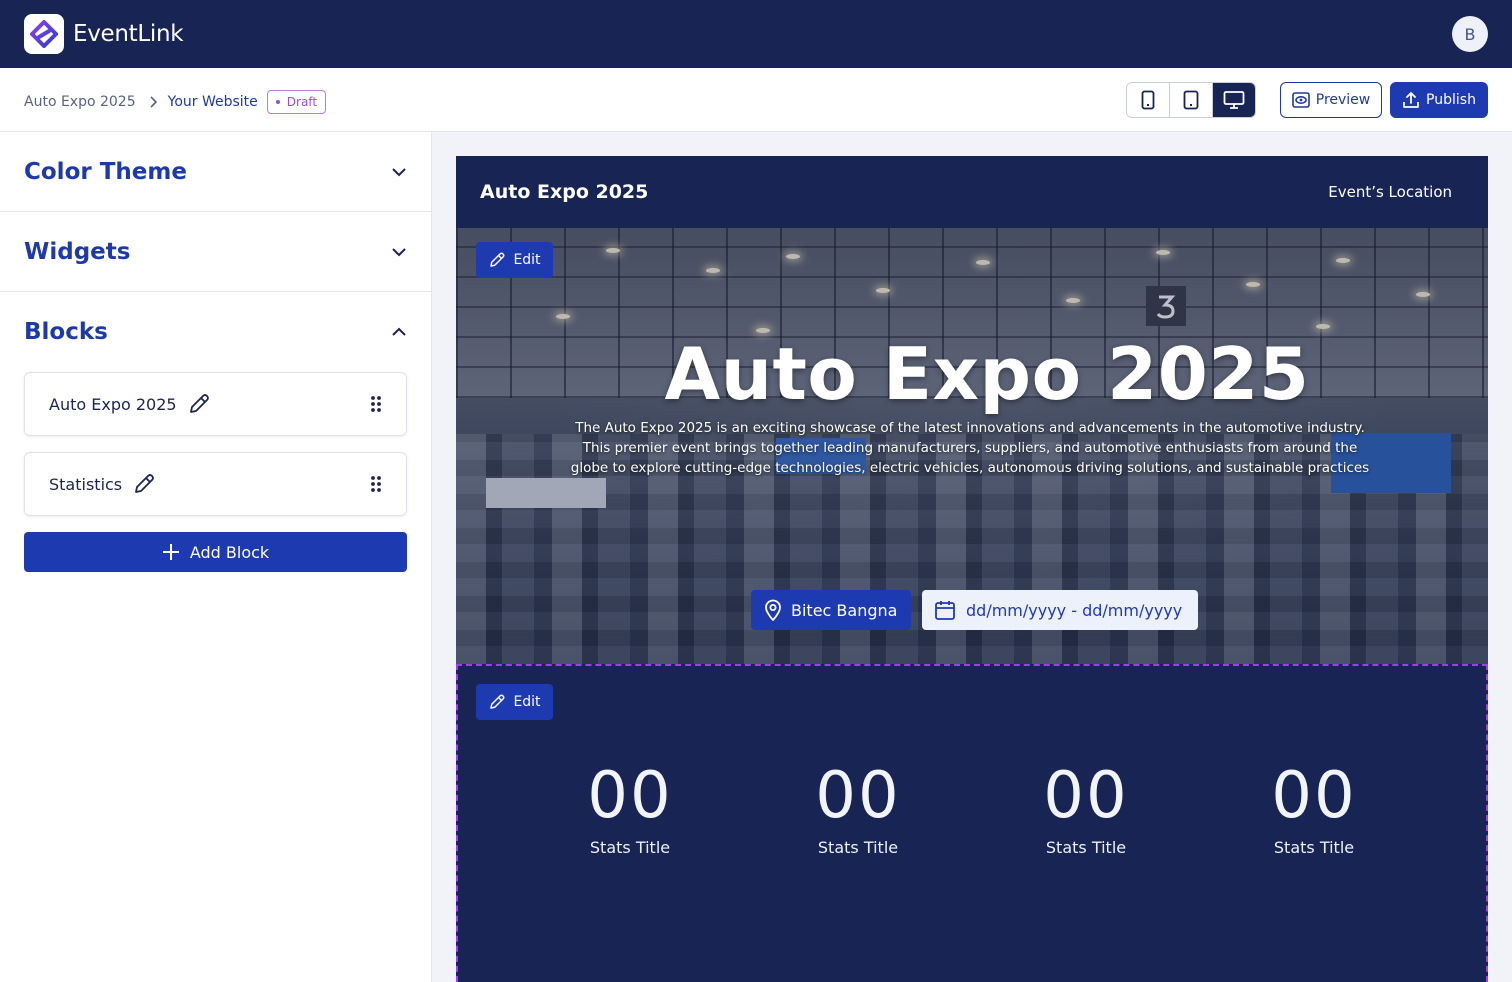  What do you see at coordinates (302, 102) in the screenshot?
I see `status-label: Draft` at bounding box center [302, 102].